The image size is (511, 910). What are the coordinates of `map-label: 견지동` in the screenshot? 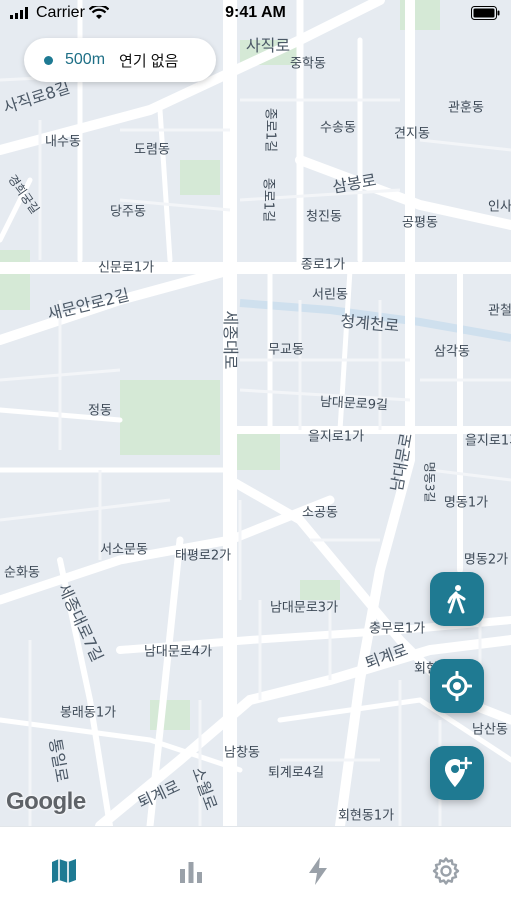 It's located at (412, 134).